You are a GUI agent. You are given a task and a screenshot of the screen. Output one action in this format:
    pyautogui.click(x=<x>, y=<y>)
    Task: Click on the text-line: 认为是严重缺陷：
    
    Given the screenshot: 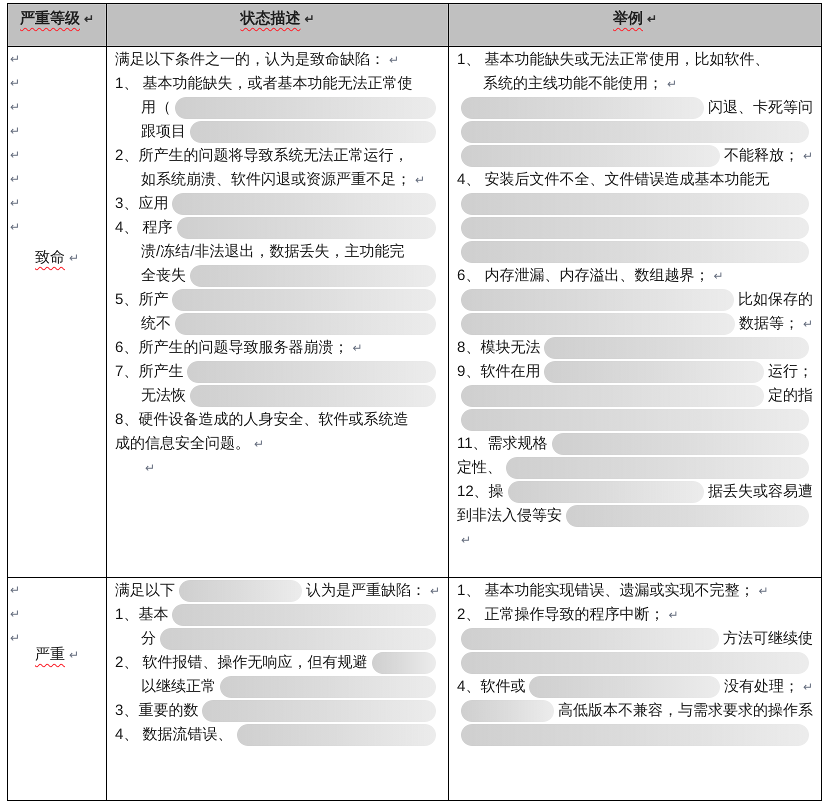 What is the action you would take?
    pyautogui.click(x=366, y=590)
    